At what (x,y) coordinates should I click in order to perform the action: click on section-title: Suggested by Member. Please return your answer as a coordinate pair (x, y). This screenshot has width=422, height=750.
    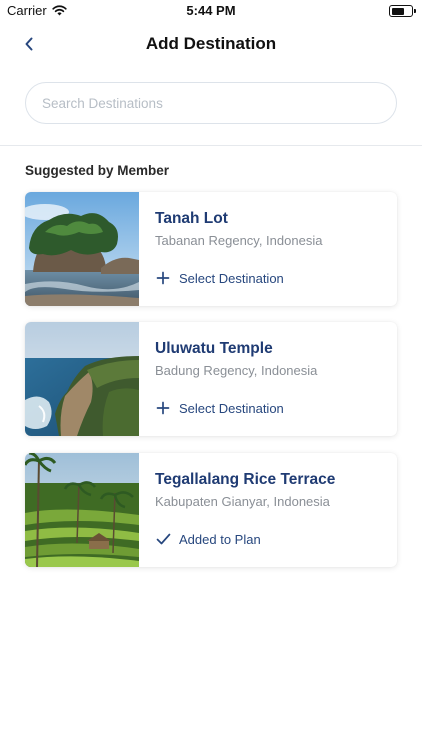
    Looking at the image, I should click on (97, 170).